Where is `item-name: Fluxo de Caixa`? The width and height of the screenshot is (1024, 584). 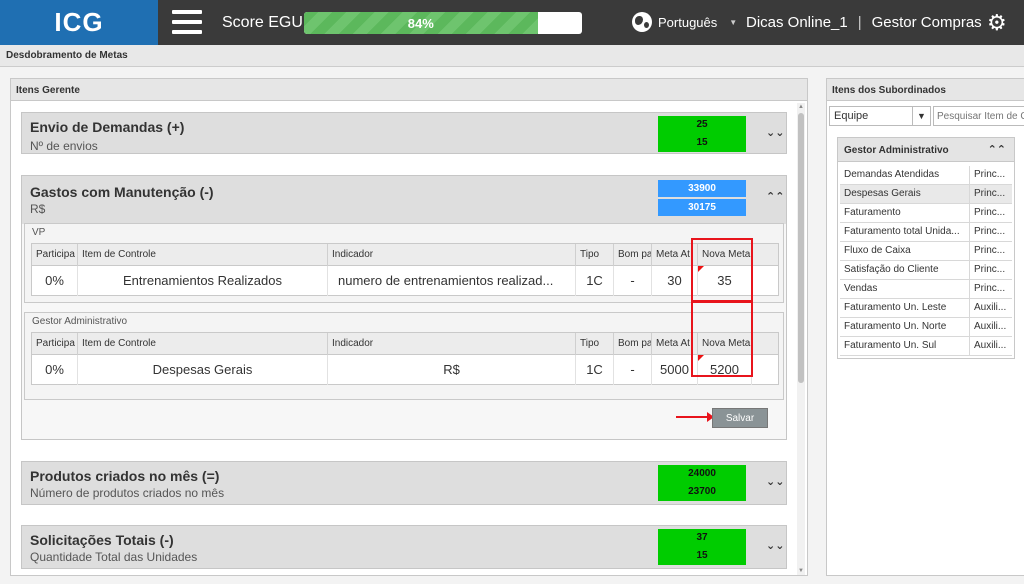 item-name: Fluxo de Caixa is located at coordinates (905, 251).